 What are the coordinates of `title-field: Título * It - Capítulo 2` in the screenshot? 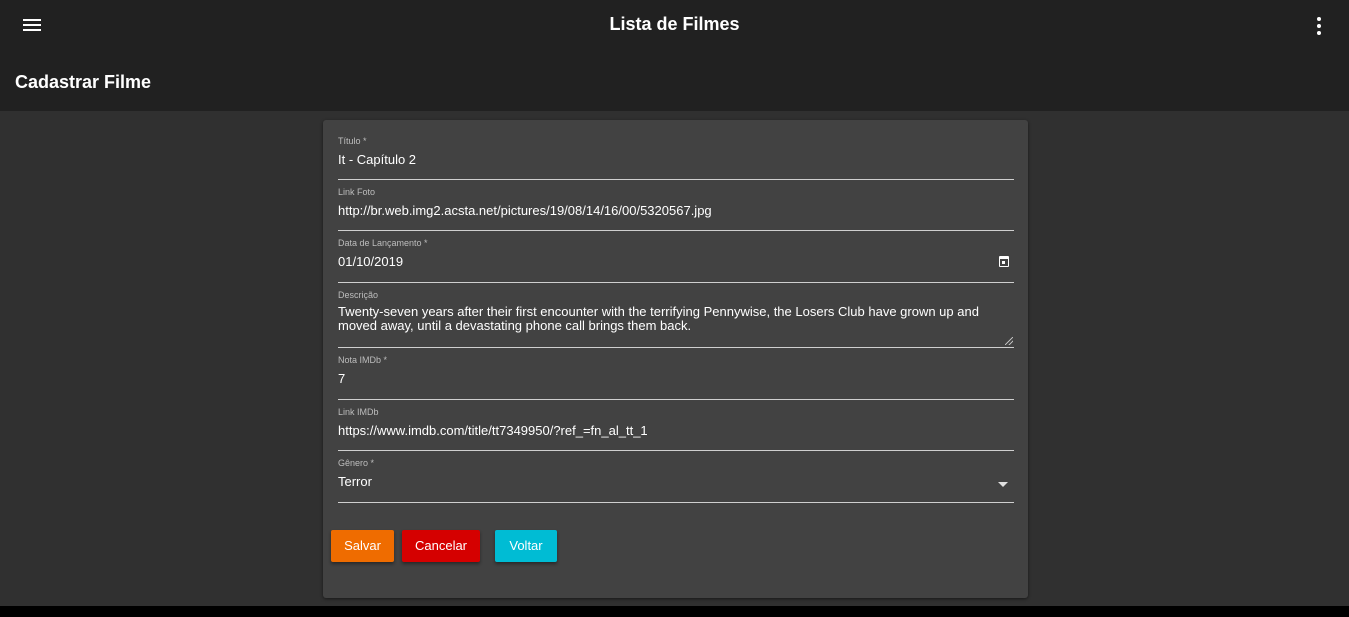 It's located at (676, 157).